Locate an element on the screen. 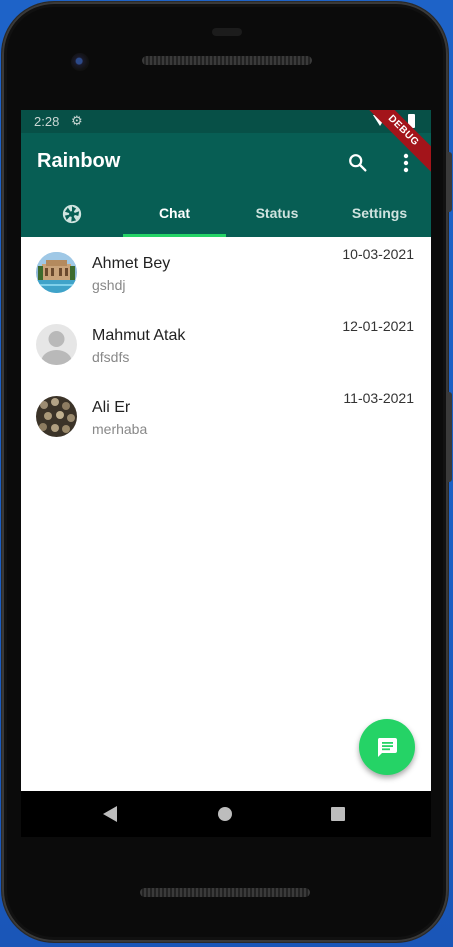  tab-status: Status is located at coordinates (277, 213).